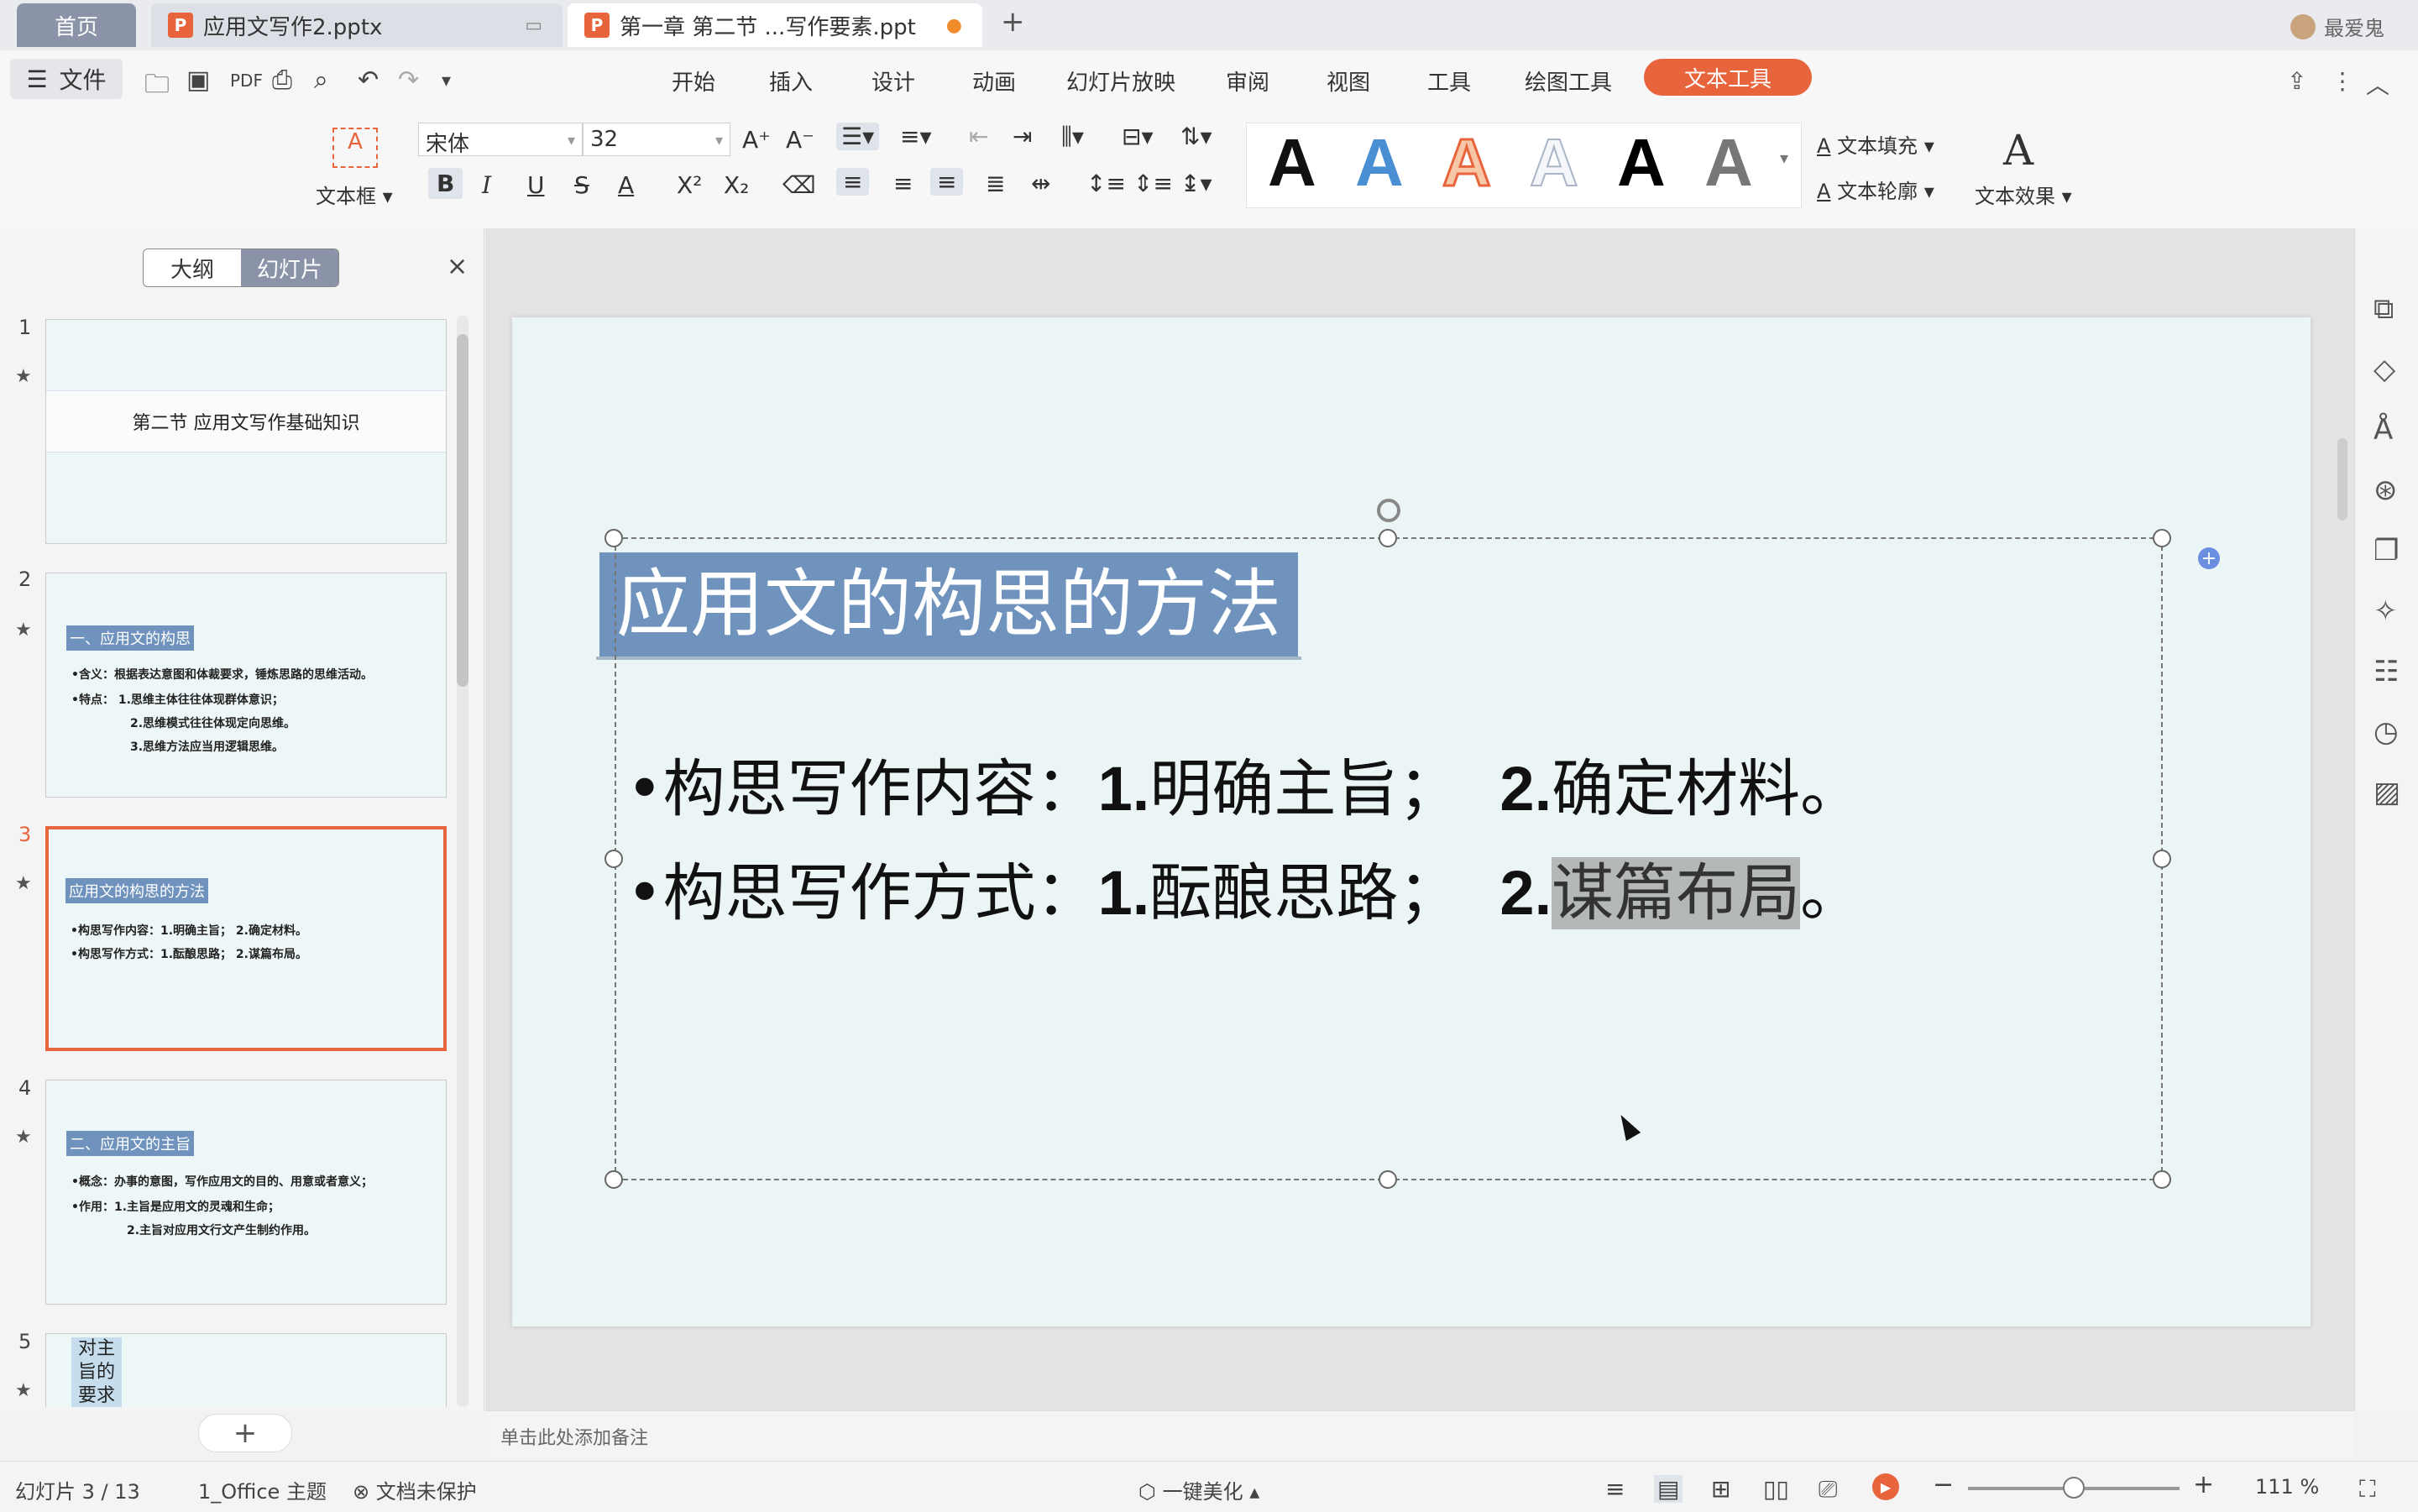 The image size is (2418, 1512). What do you see at coordinates (76, 25) in the screenshot?
I see `tab-home: 首页` at bounding box center [76, 25].